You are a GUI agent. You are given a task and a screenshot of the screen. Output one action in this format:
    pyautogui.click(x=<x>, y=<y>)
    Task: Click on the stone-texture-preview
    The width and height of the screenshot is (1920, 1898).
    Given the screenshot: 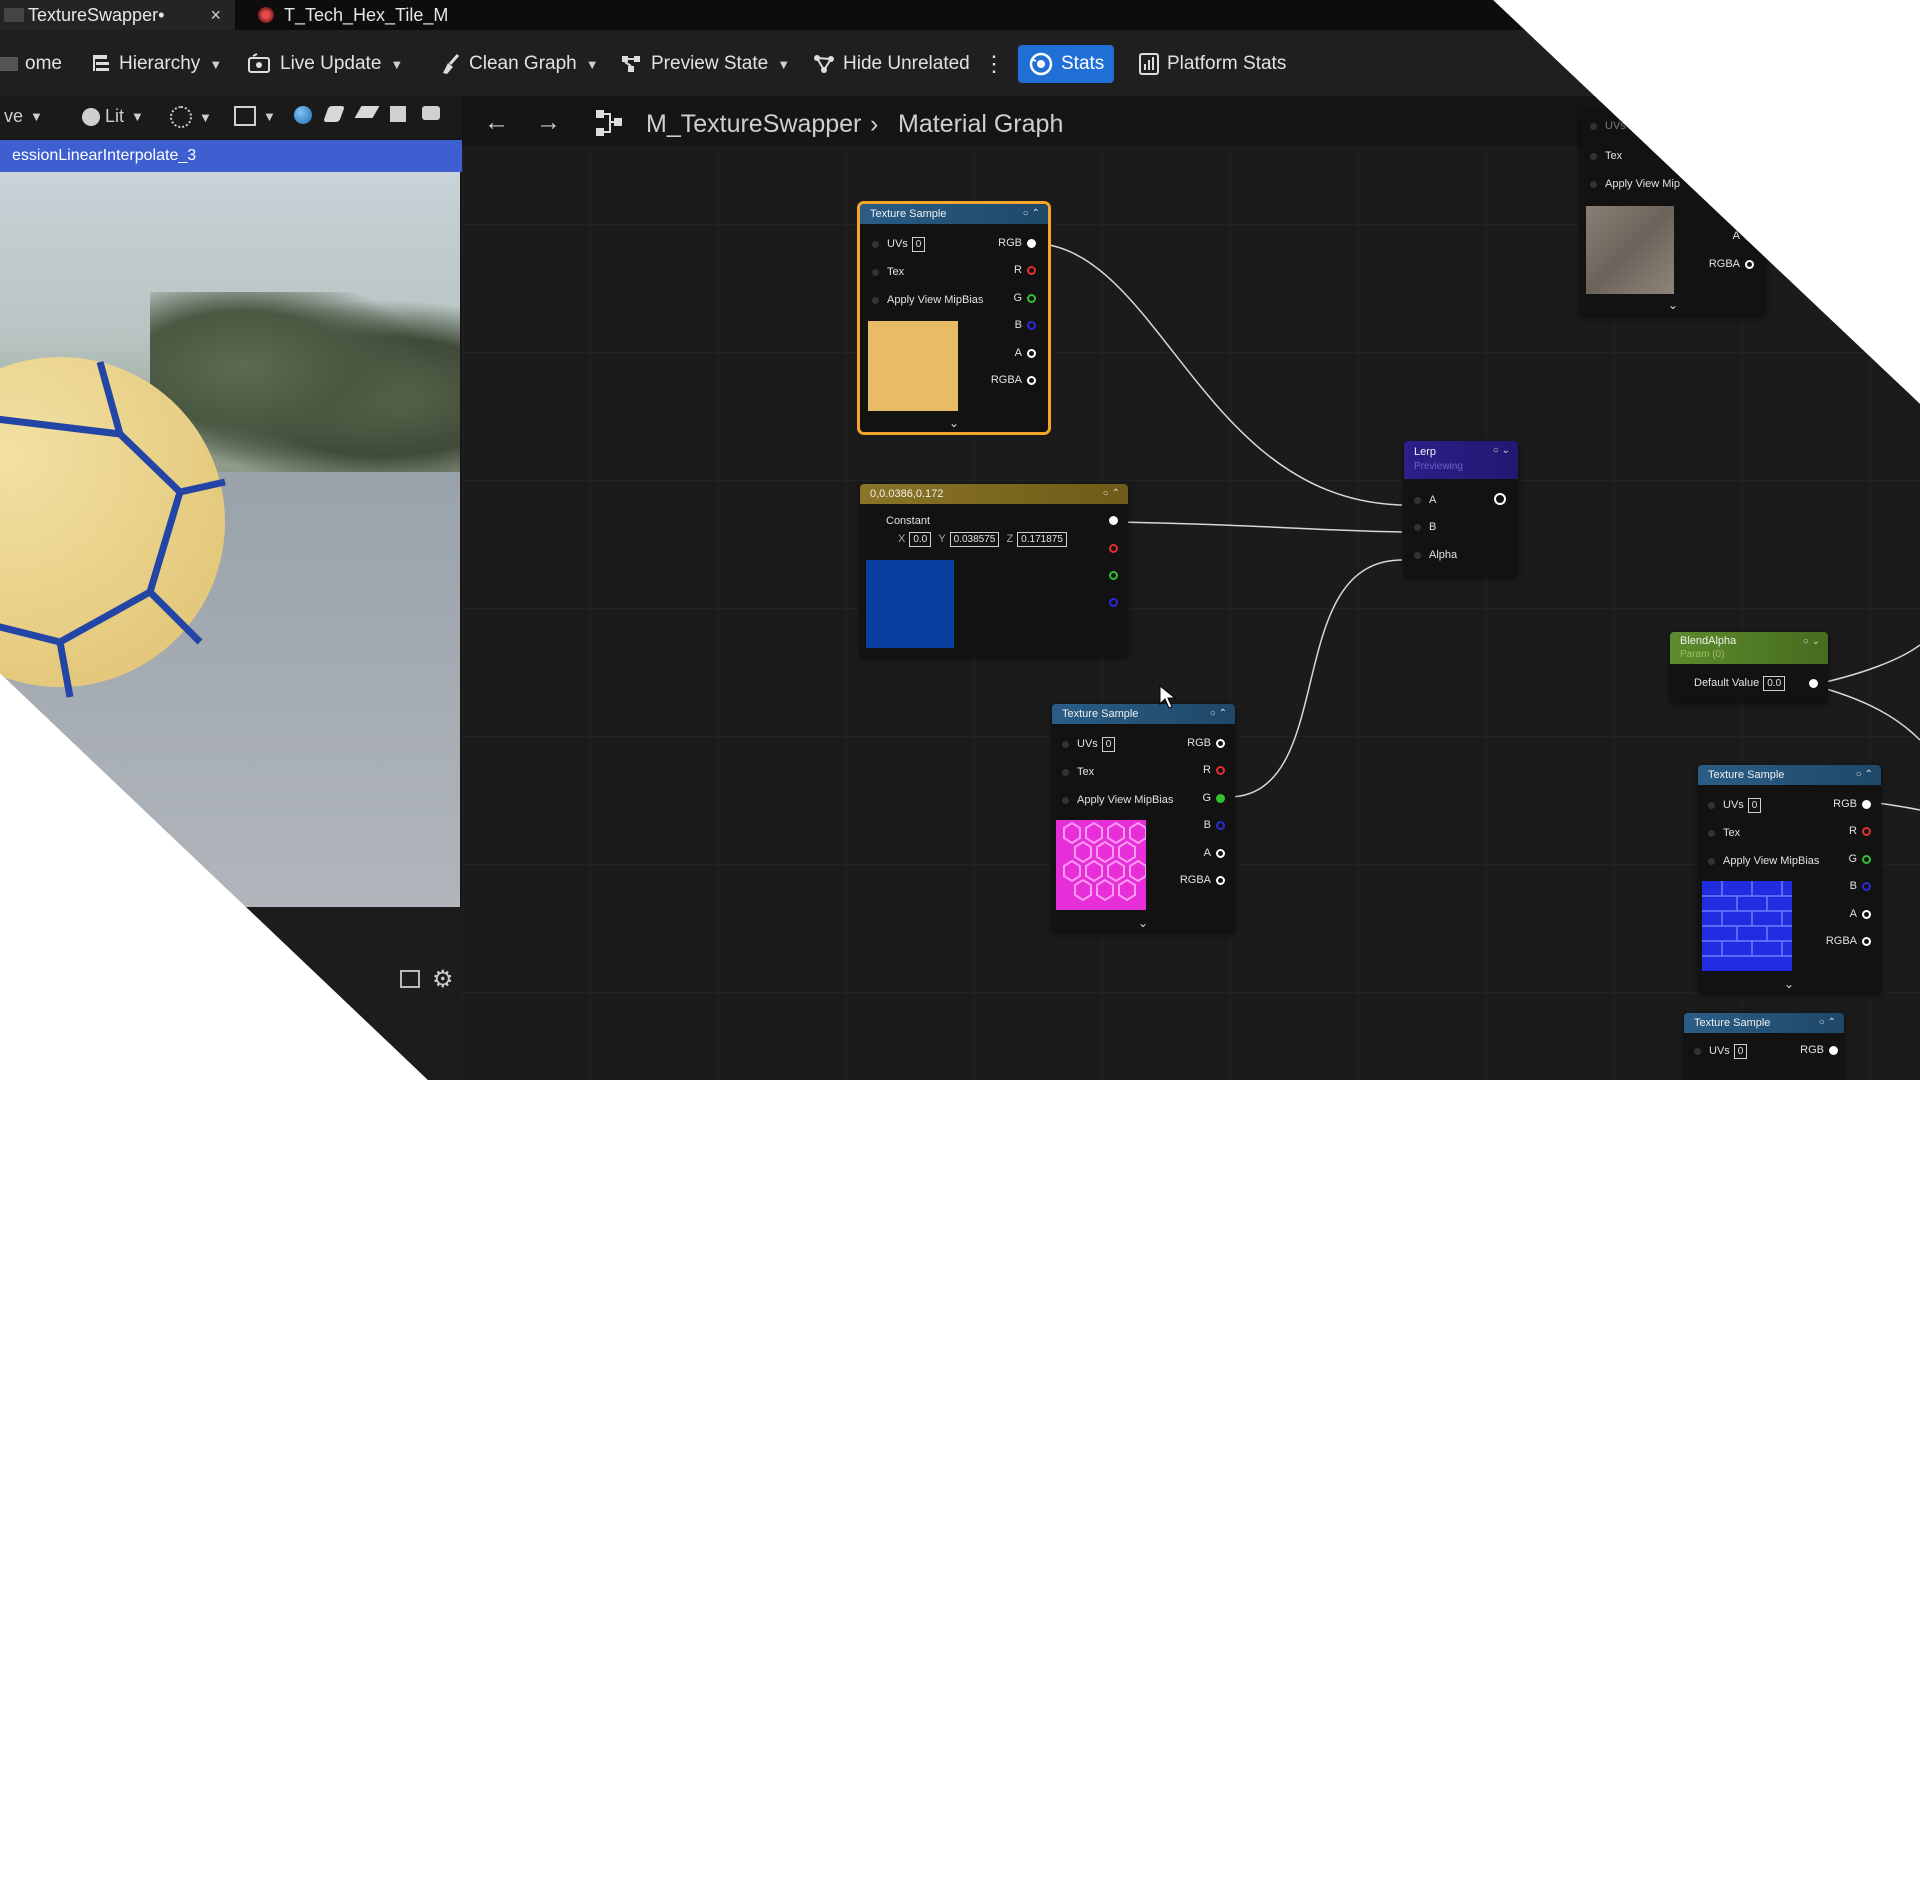 What is the action you would take?
    pyautogui.click(x=1630, y=250)
    